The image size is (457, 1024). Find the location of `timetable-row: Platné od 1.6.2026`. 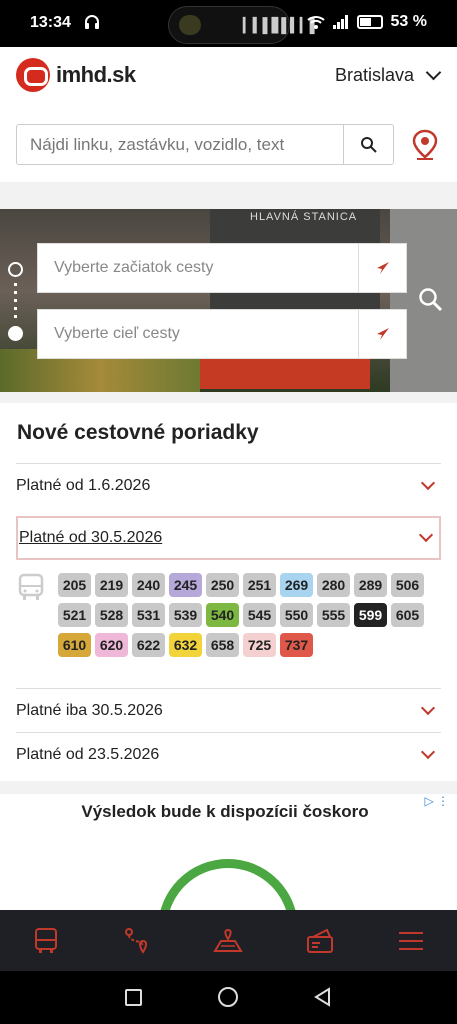

timetable-row: Platné od 1.6.2026 is located at coordinates (228, 485).